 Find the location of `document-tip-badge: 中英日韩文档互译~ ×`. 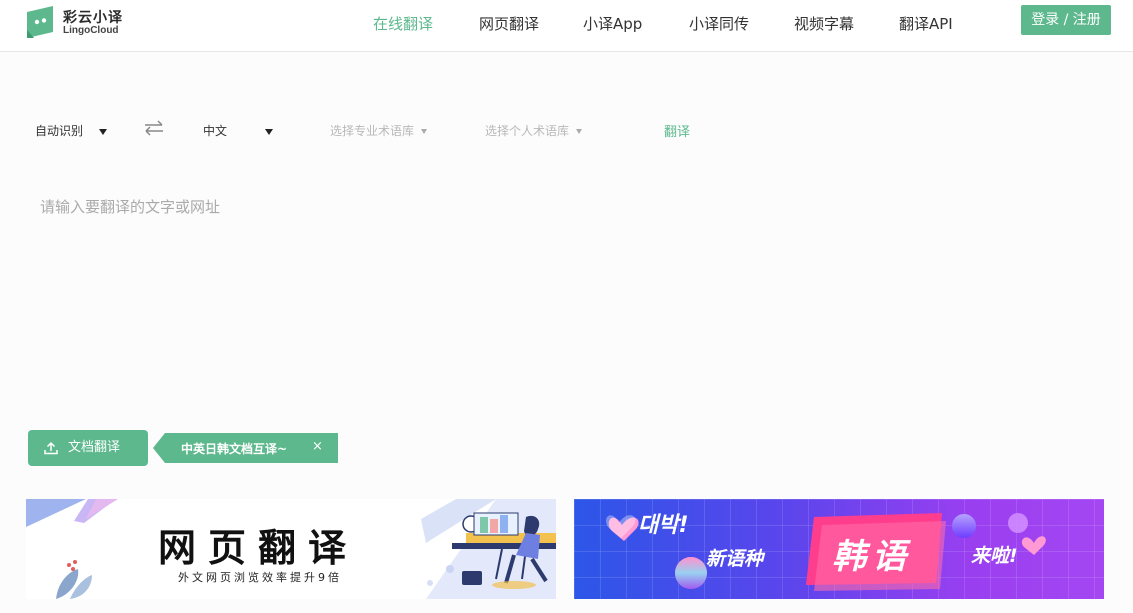

document-tip-badge: 中英日韩文档互译~ × is located at coordinates (245, 448).